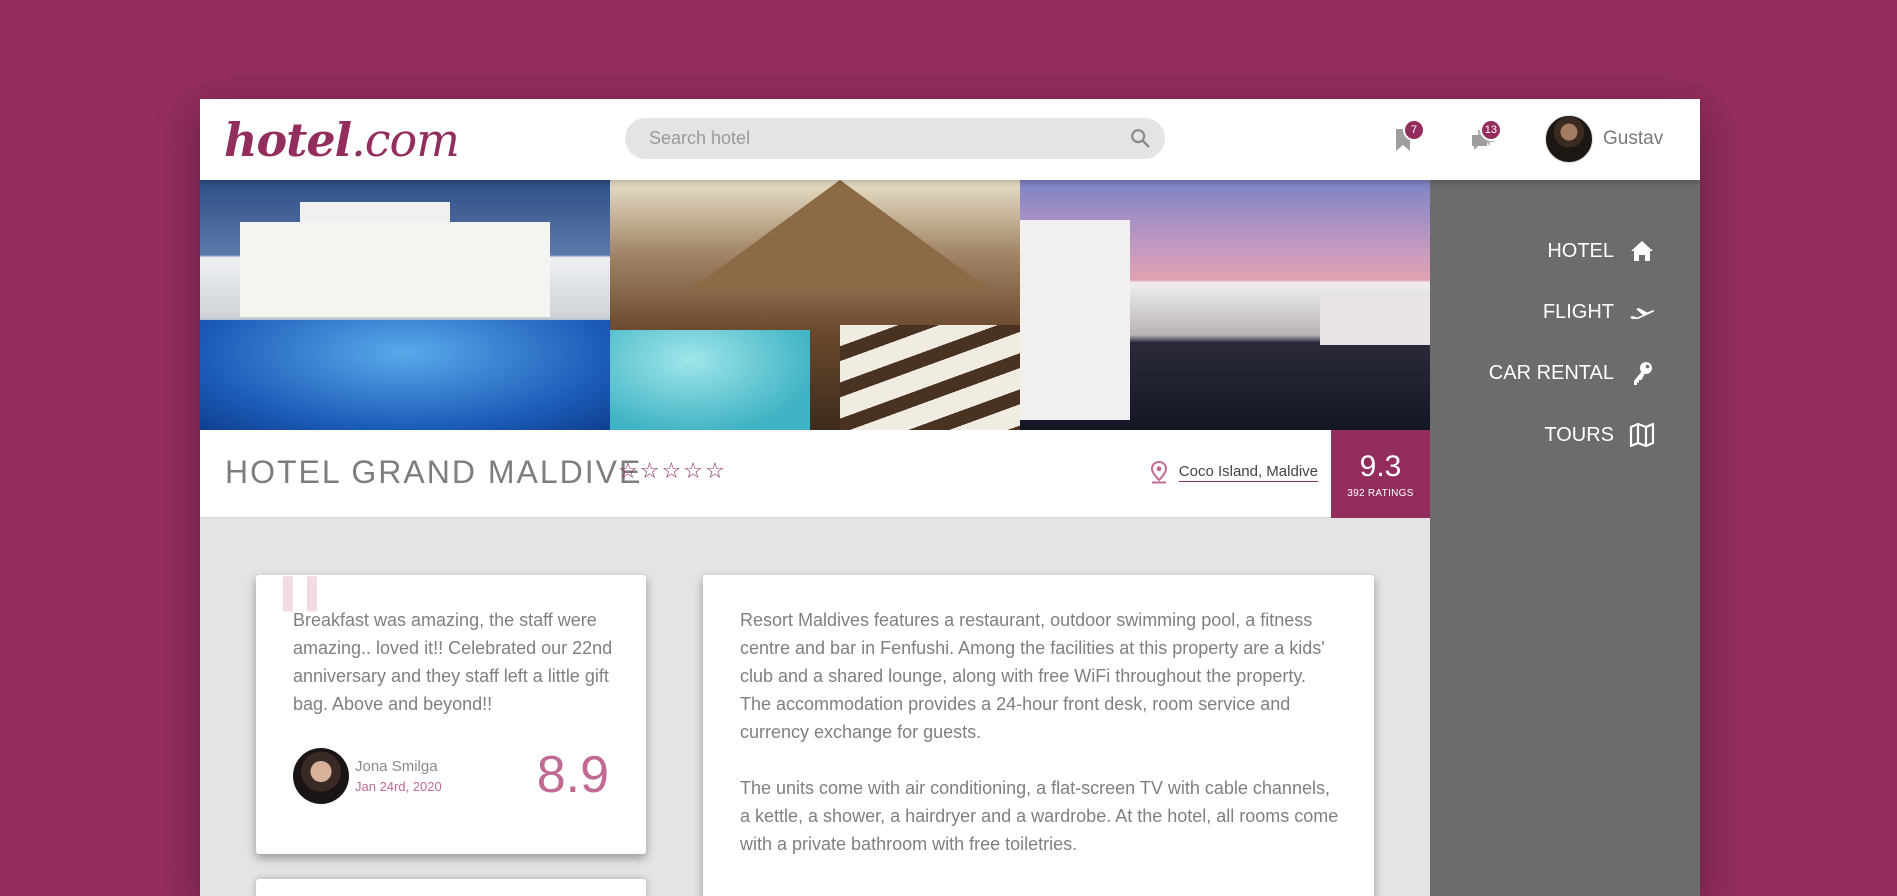  Describe the element at coordinates (398, 776) in the screenshot. I see `reviewer-info: Jona Smilga Jan 24rd, 2020` at that location.